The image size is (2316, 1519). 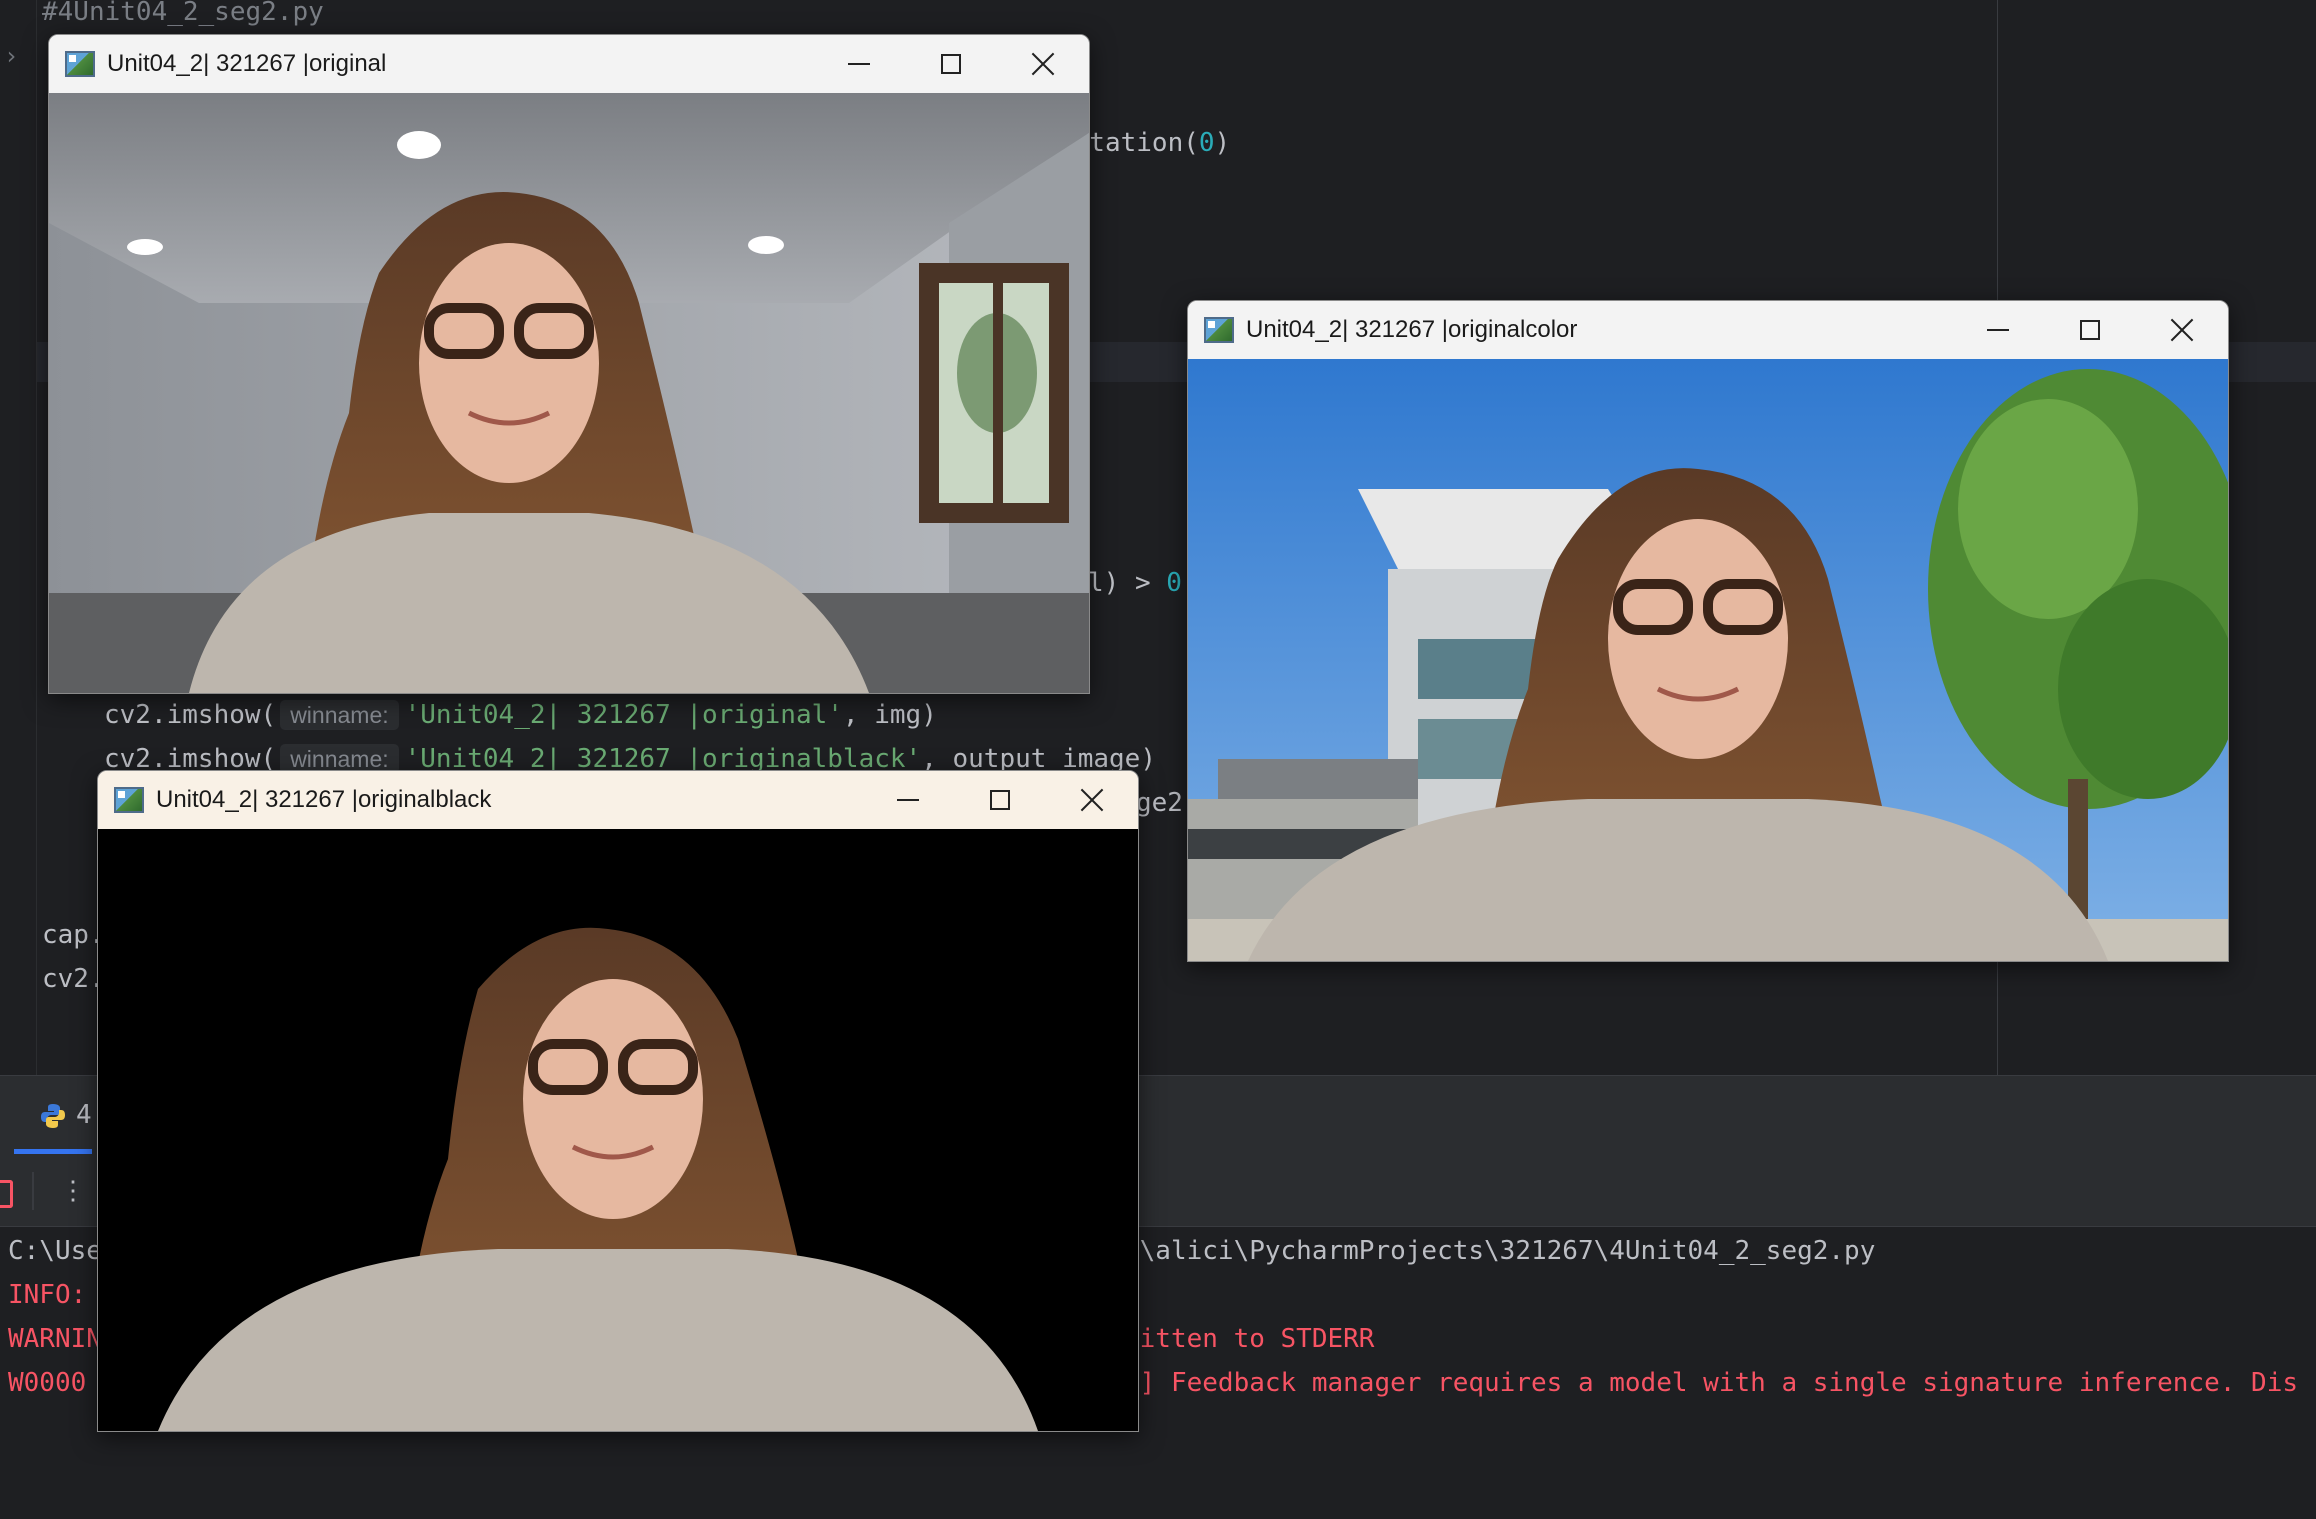 I want to click on console-line-warning-left: WARNIN, so click(x=55, y=1339).